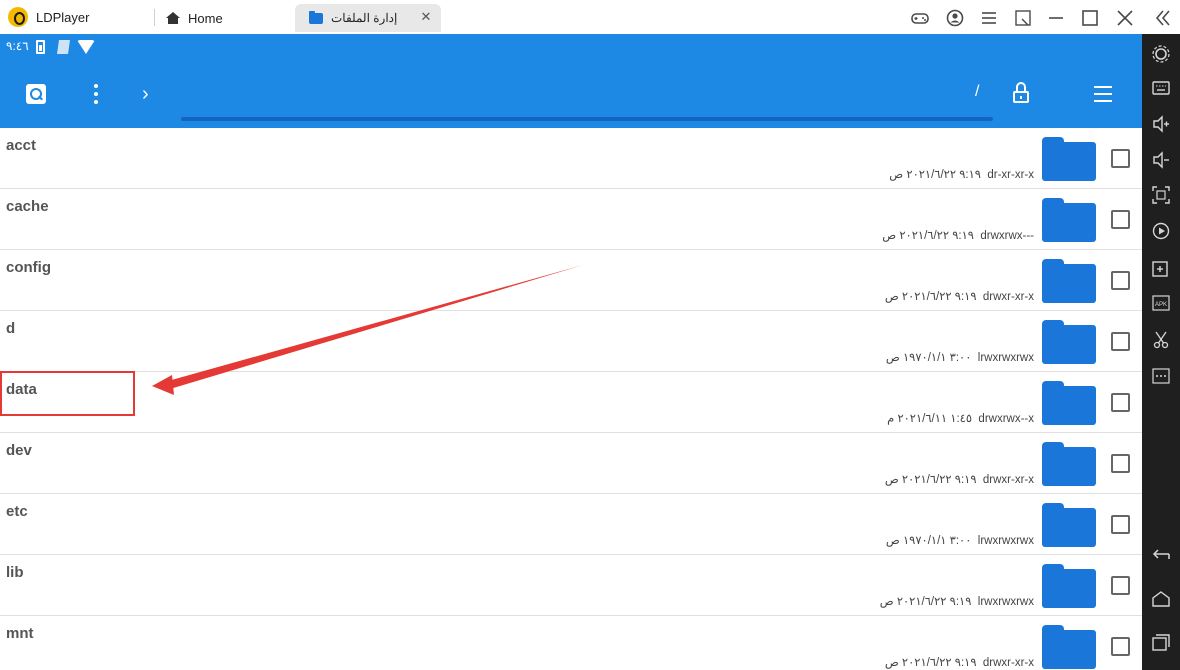 This screenshot has width=1180, height=670. What do you see at coordinates (1161, 195) in the screenshot?
I see `fullscreen-icon` at bounding box center [1161, 195].